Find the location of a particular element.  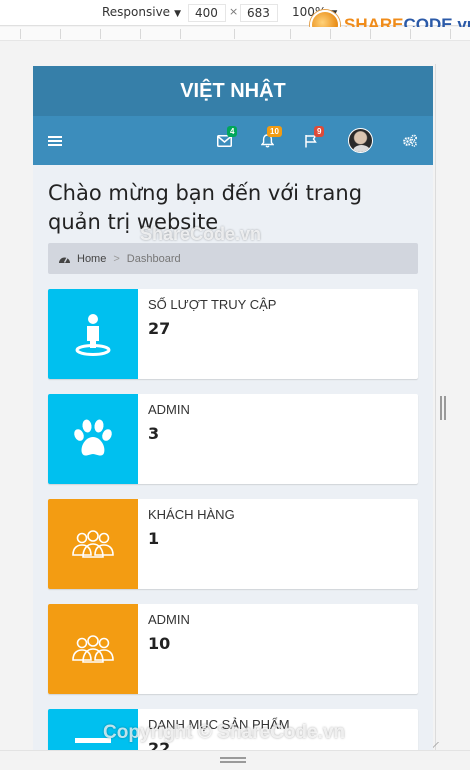

info-box-customers: KHÁCH HÀNG 1 is located at coordinates (233, 544).